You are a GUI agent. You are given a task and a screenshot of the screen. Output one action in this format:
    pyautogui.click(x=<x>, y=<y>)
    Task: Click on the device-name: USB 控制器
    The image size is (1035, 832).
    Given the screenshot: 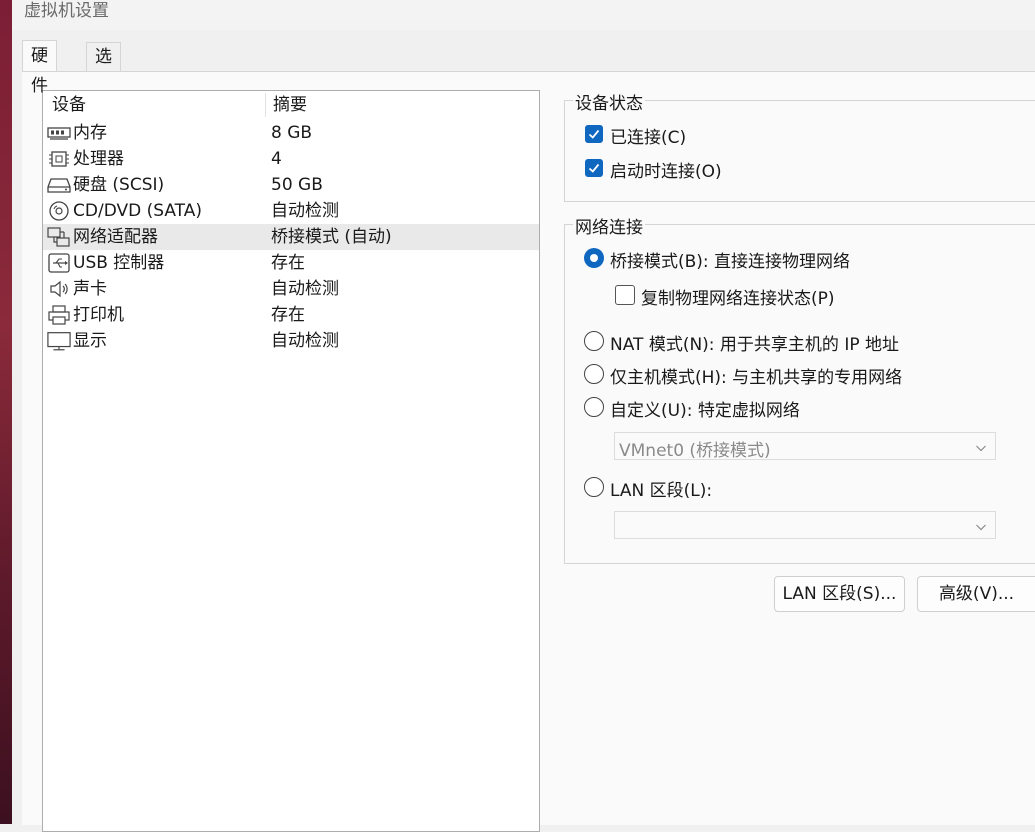 What is the action you would take?
    pyautogui.click(x=119, y=263)
    